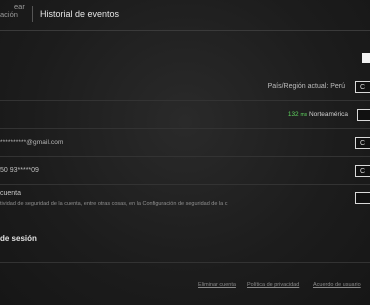  Describe the element at coordinates (304, 115) in the screenshot. I see `ping-unit: ms` at that location.